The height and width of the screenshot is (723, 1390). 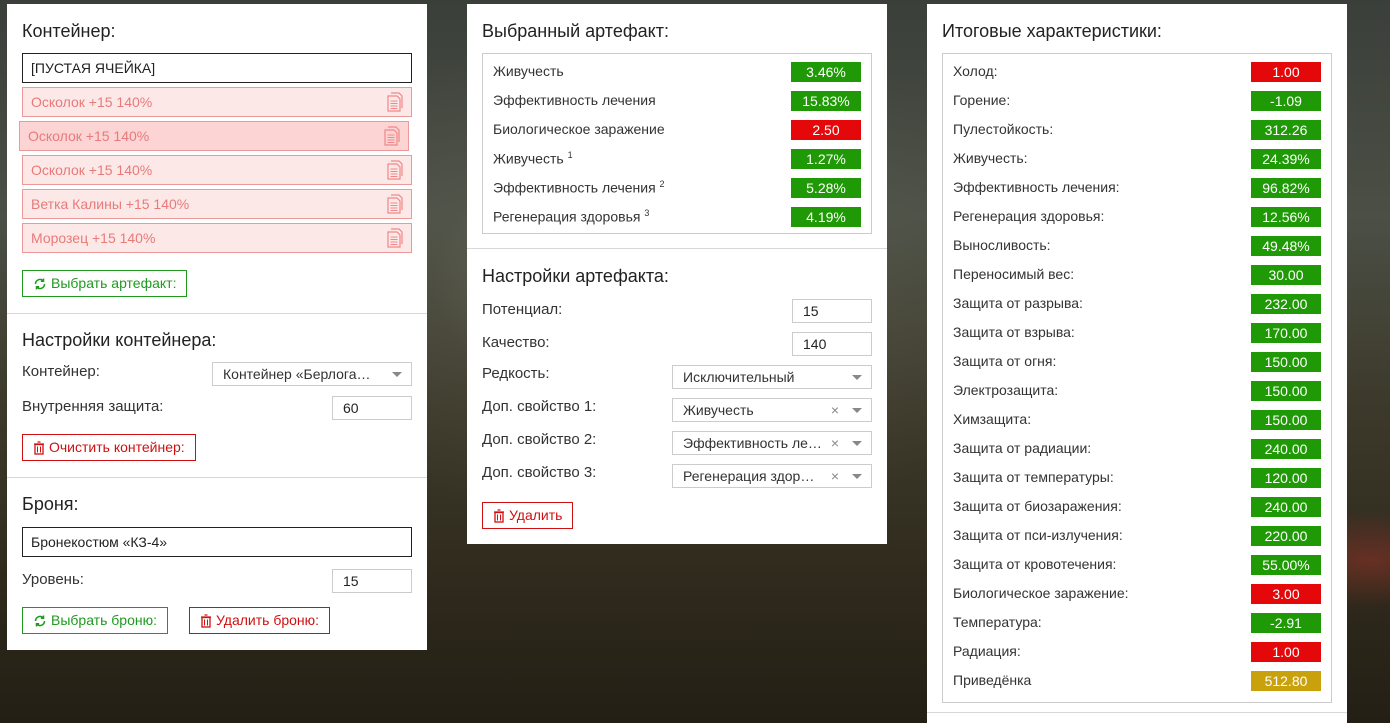 What do you see at coordinates (992, 680) in the screenshot?
I see `stat-label: Приведёнка` at bounding box center [992, 680].